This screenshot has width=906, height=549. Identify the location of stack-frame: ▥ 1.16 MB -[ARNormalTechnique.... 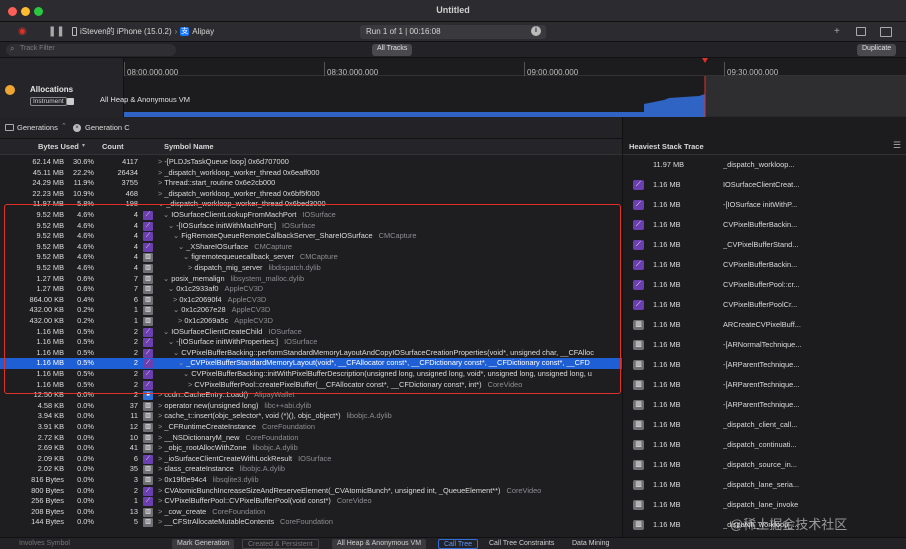
(764, 345).